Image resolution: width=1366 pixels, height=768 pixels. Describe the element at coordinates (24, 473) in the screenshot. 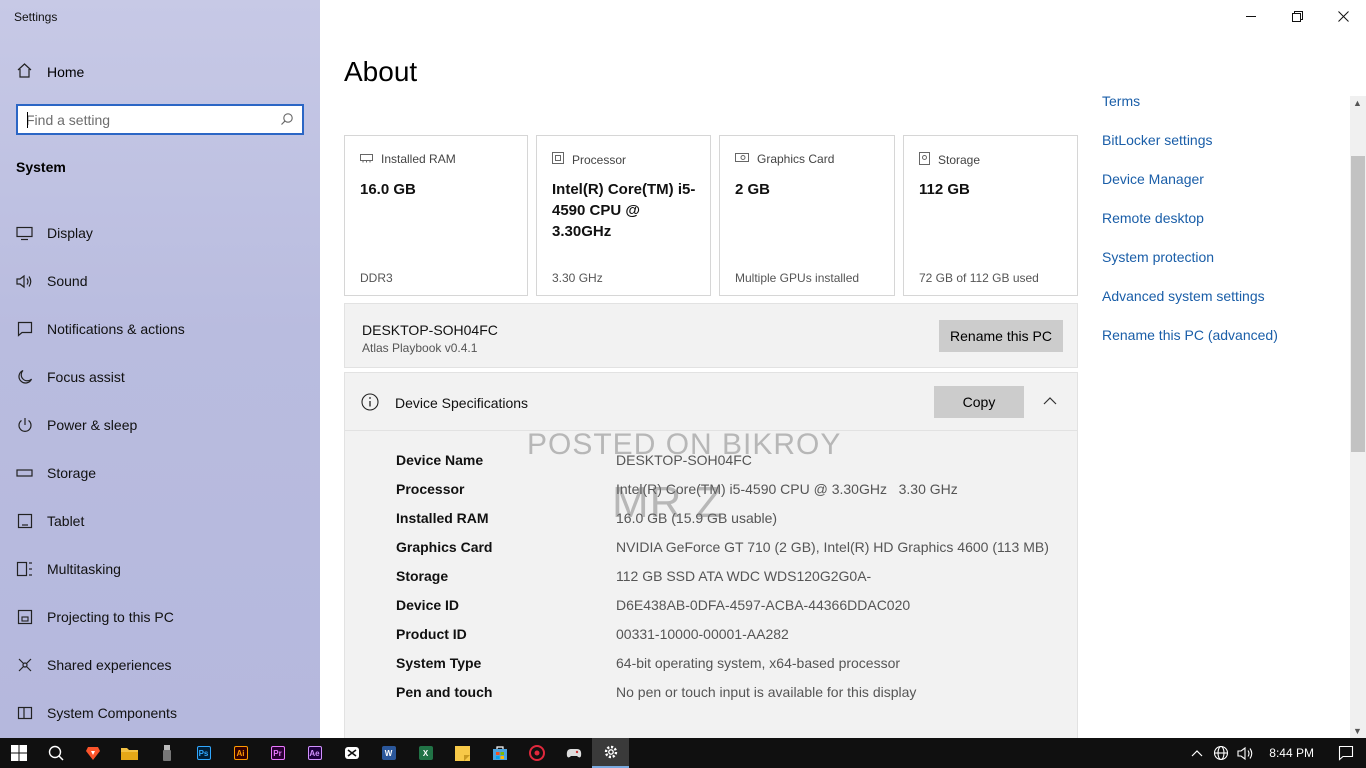

I see `storage-icon` at that location.